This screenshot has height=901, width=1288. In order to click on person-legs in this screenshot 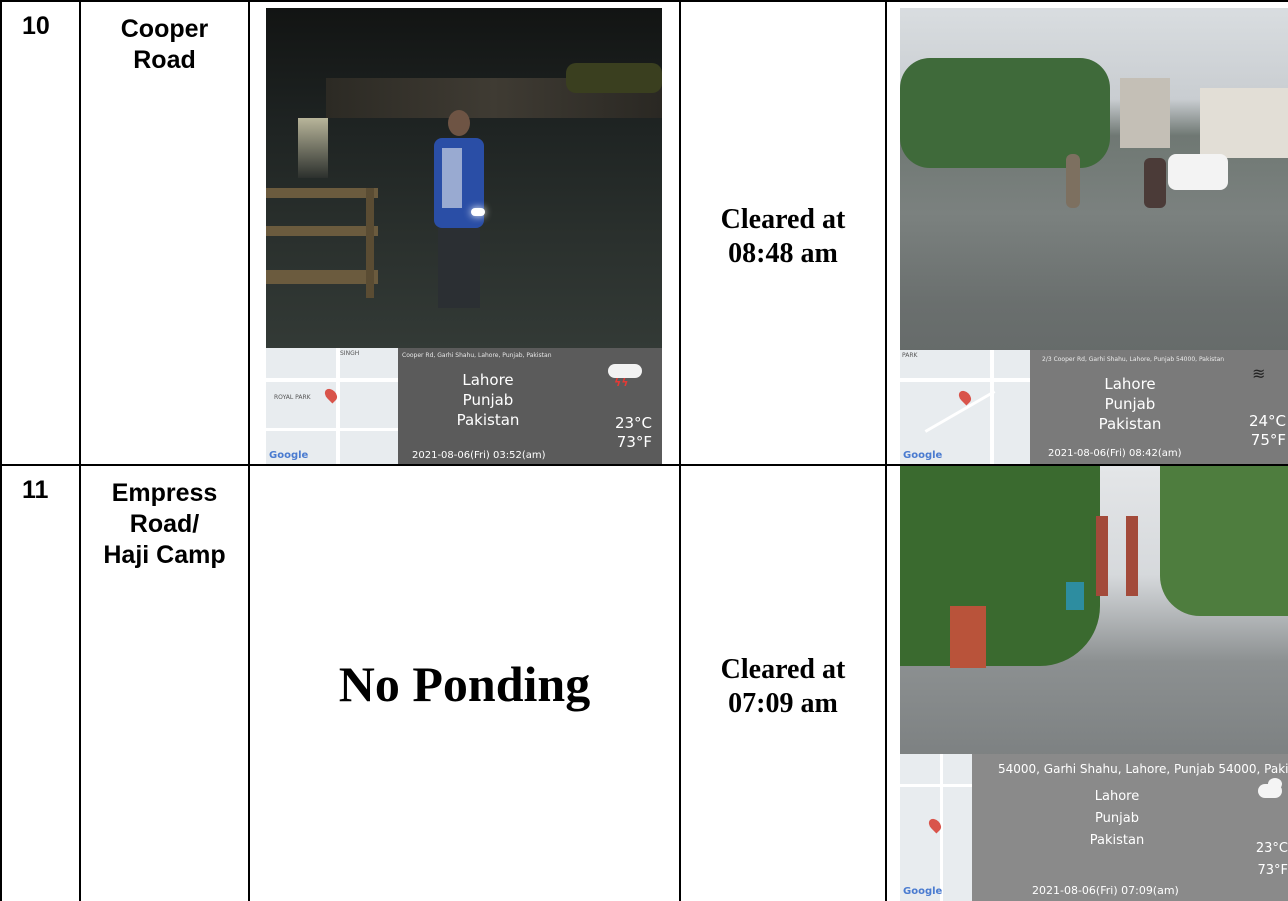, I will do `click(459, 268)`.